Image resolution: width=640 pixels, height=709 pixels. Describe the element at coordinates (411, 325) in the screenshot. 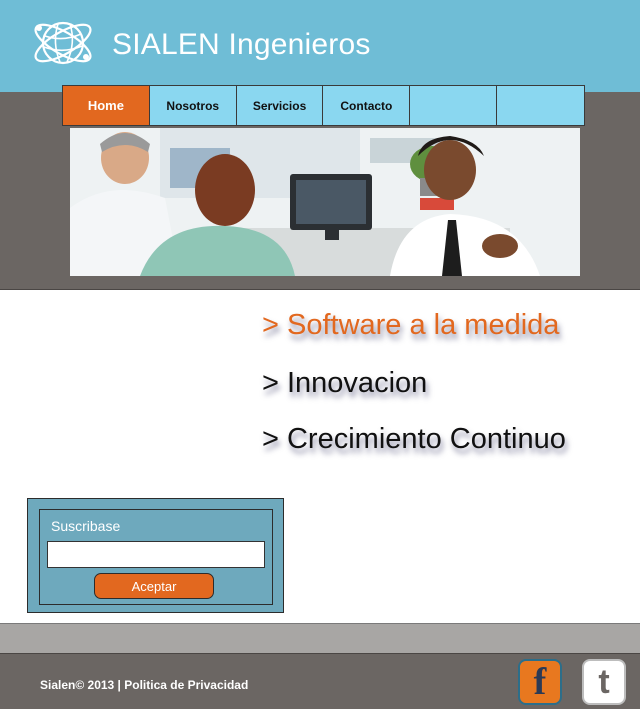

I see `tagline-software: > Software a la medida` at that location.